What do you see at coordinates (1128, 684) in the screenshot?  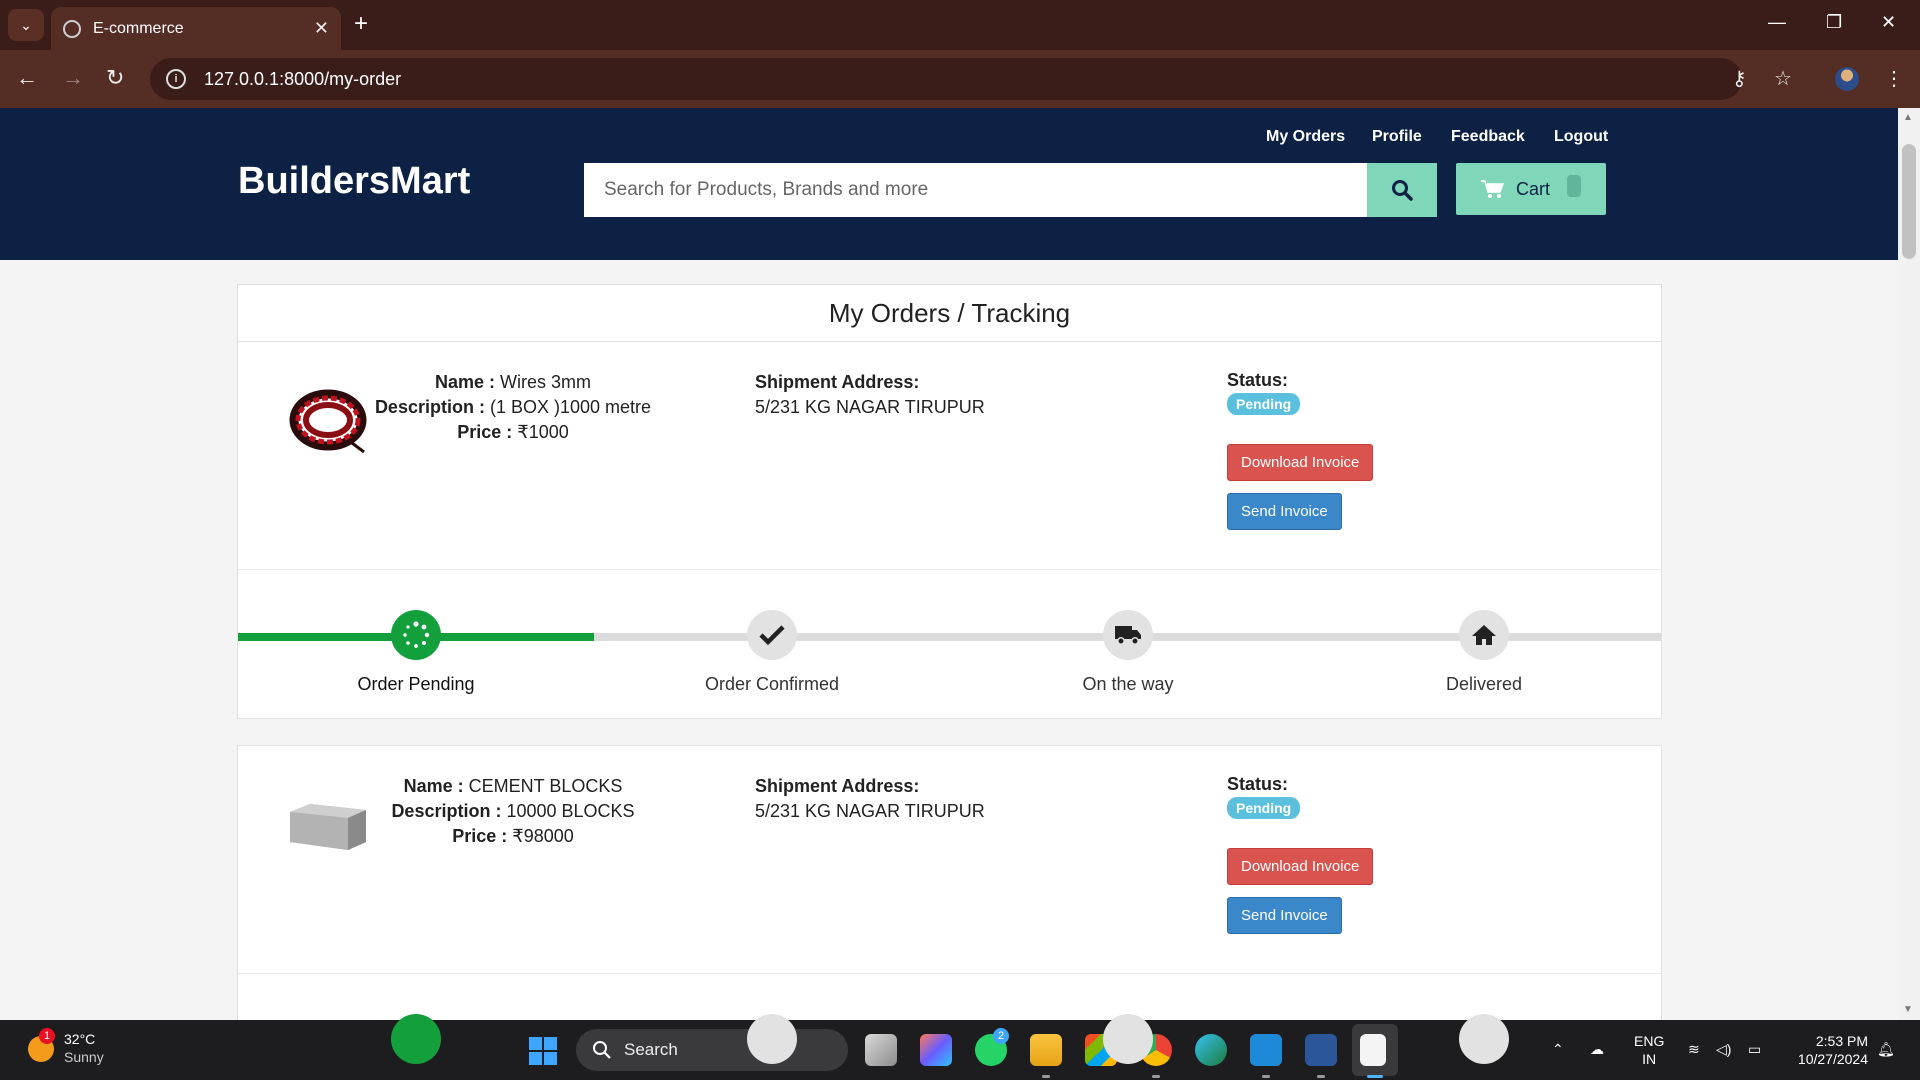 I see `step-label: On the way` at bounding box center [1128, 684].